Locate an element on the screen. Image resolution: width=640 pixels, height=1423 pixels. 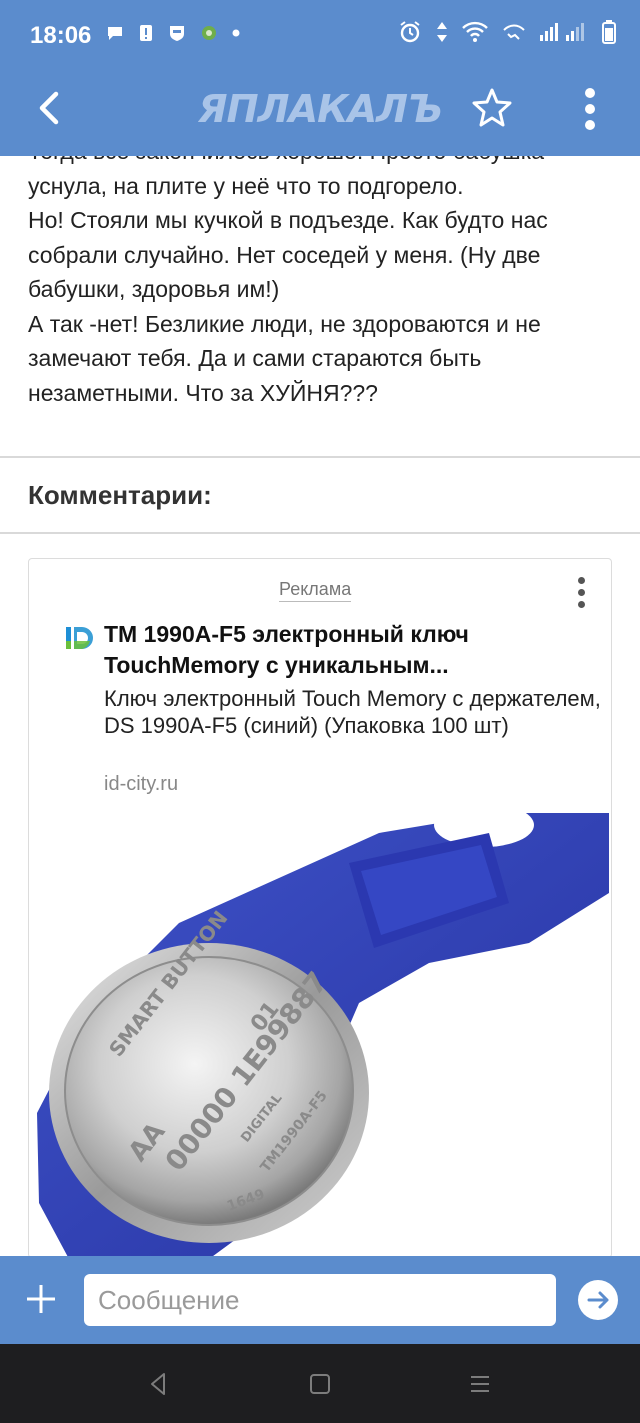
notification-icons is located at coordinates (173, 33).